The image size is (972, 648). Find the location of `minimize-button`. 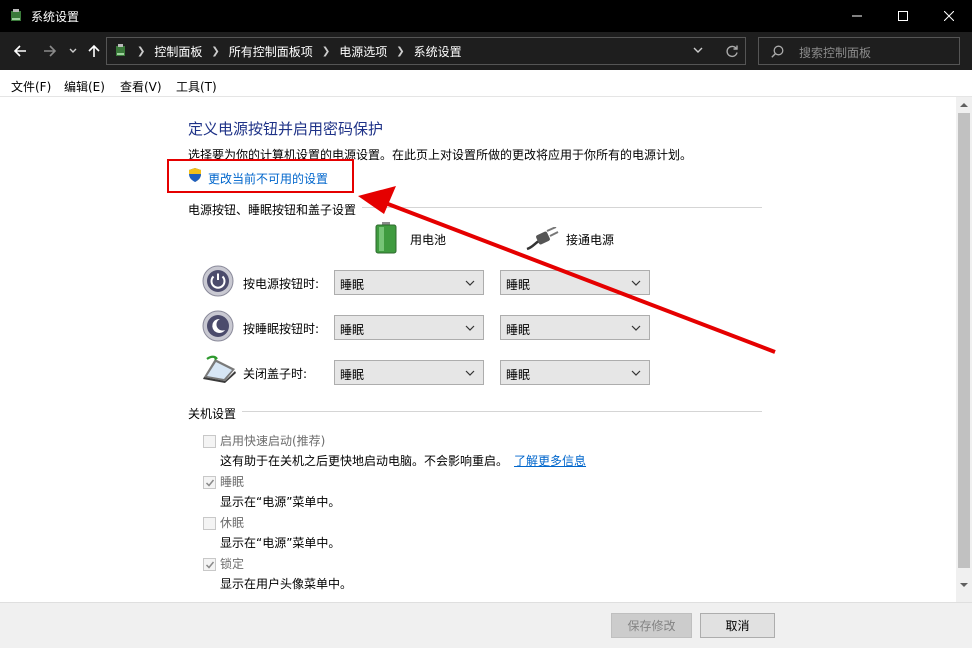

minimize-button is located at coordinates (857, 16).